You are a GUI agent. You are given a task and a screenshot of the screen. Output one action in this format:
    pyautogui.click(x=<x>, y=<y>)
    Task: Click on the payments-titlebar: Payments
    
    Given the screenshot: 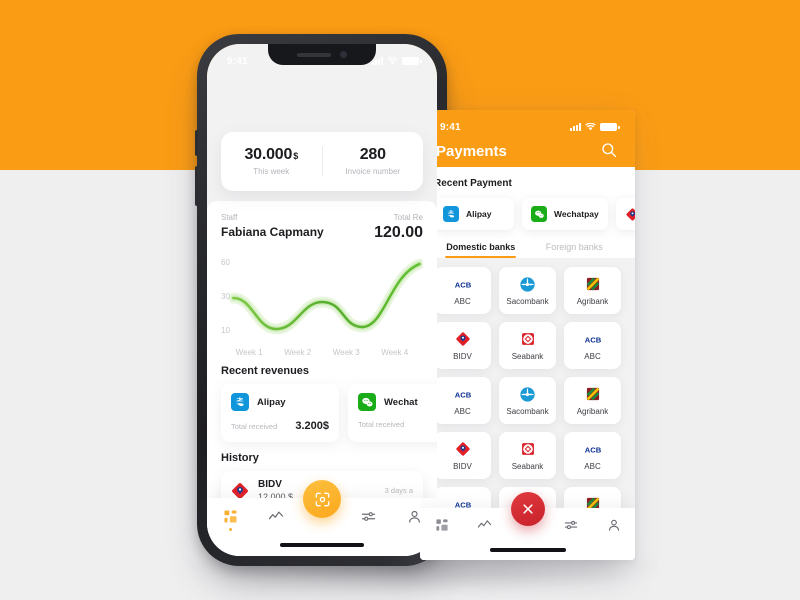 What is the action you would take?
    pyautogui.click(x=527, y=151)
    